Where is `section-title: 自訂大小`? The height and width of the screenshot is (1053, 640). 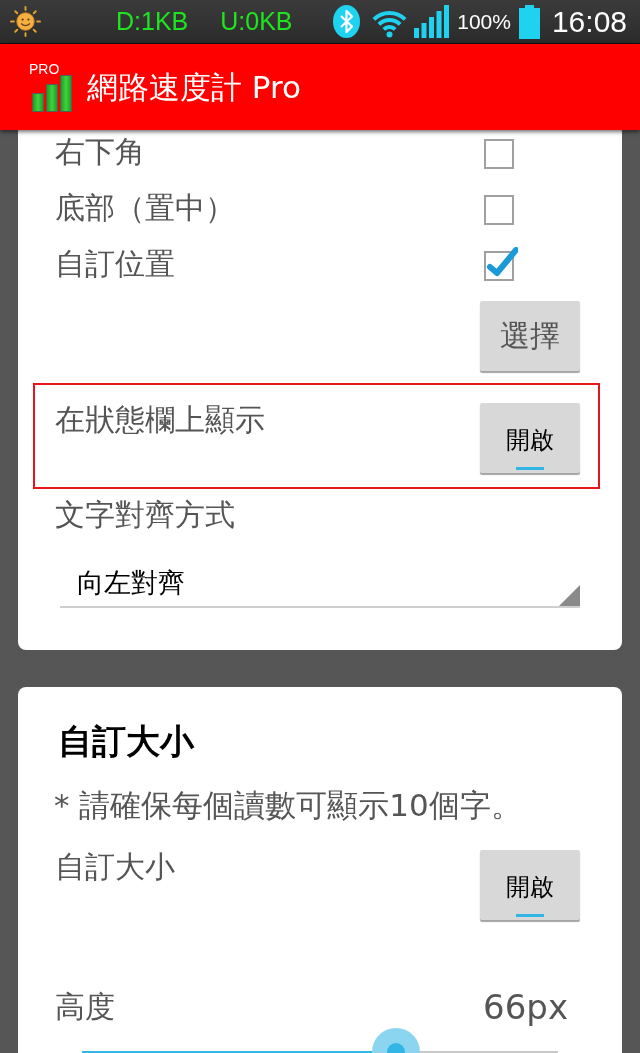 section-title: 自訂大小 is located at coordinates (126, 741).